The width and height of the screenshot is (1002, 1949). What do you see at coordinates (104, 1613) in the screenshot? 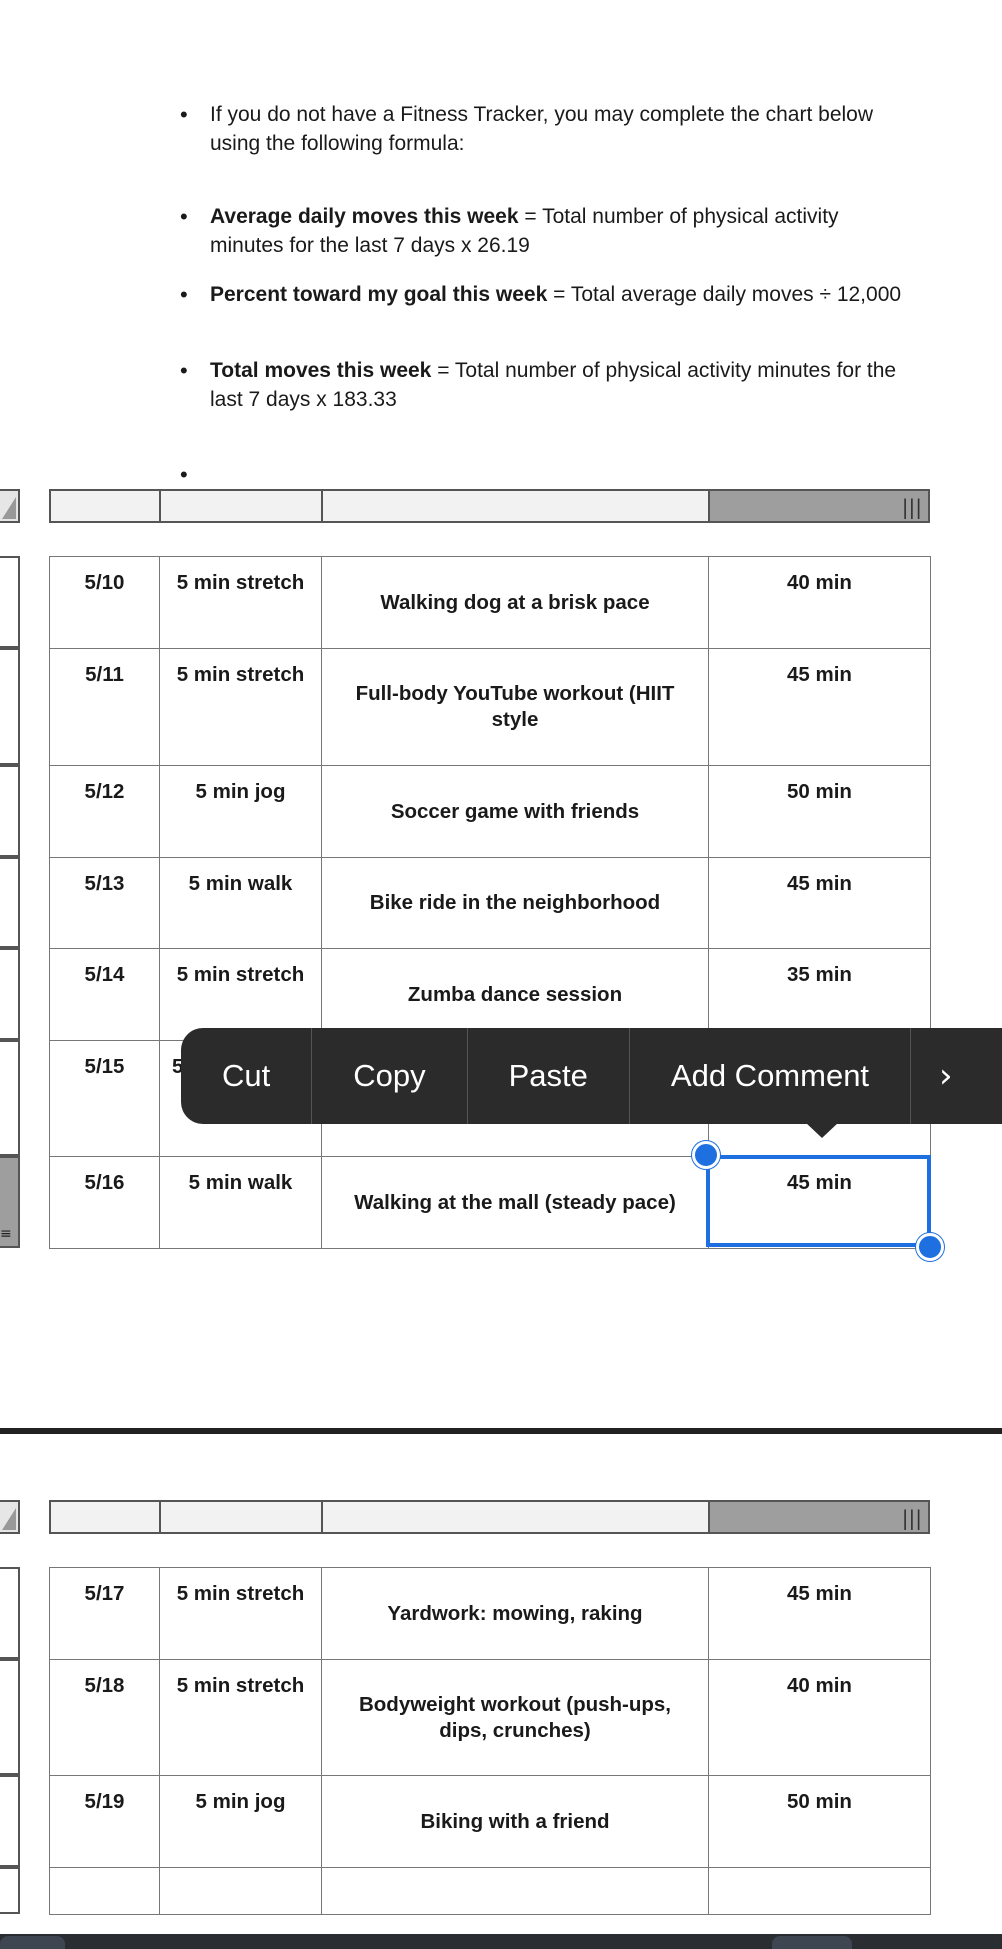
I see `cell-date: 5/17` at bounding box center [104, 1613].